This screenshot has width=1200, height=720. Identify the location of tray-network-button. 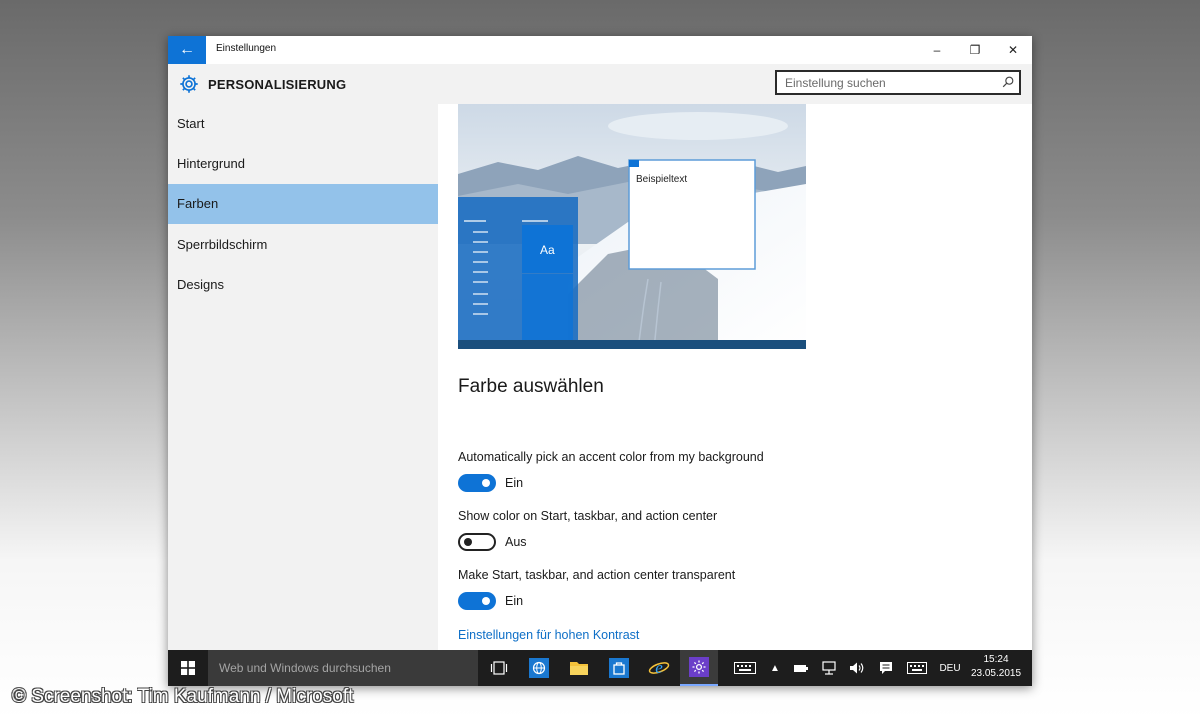
(829, 668).